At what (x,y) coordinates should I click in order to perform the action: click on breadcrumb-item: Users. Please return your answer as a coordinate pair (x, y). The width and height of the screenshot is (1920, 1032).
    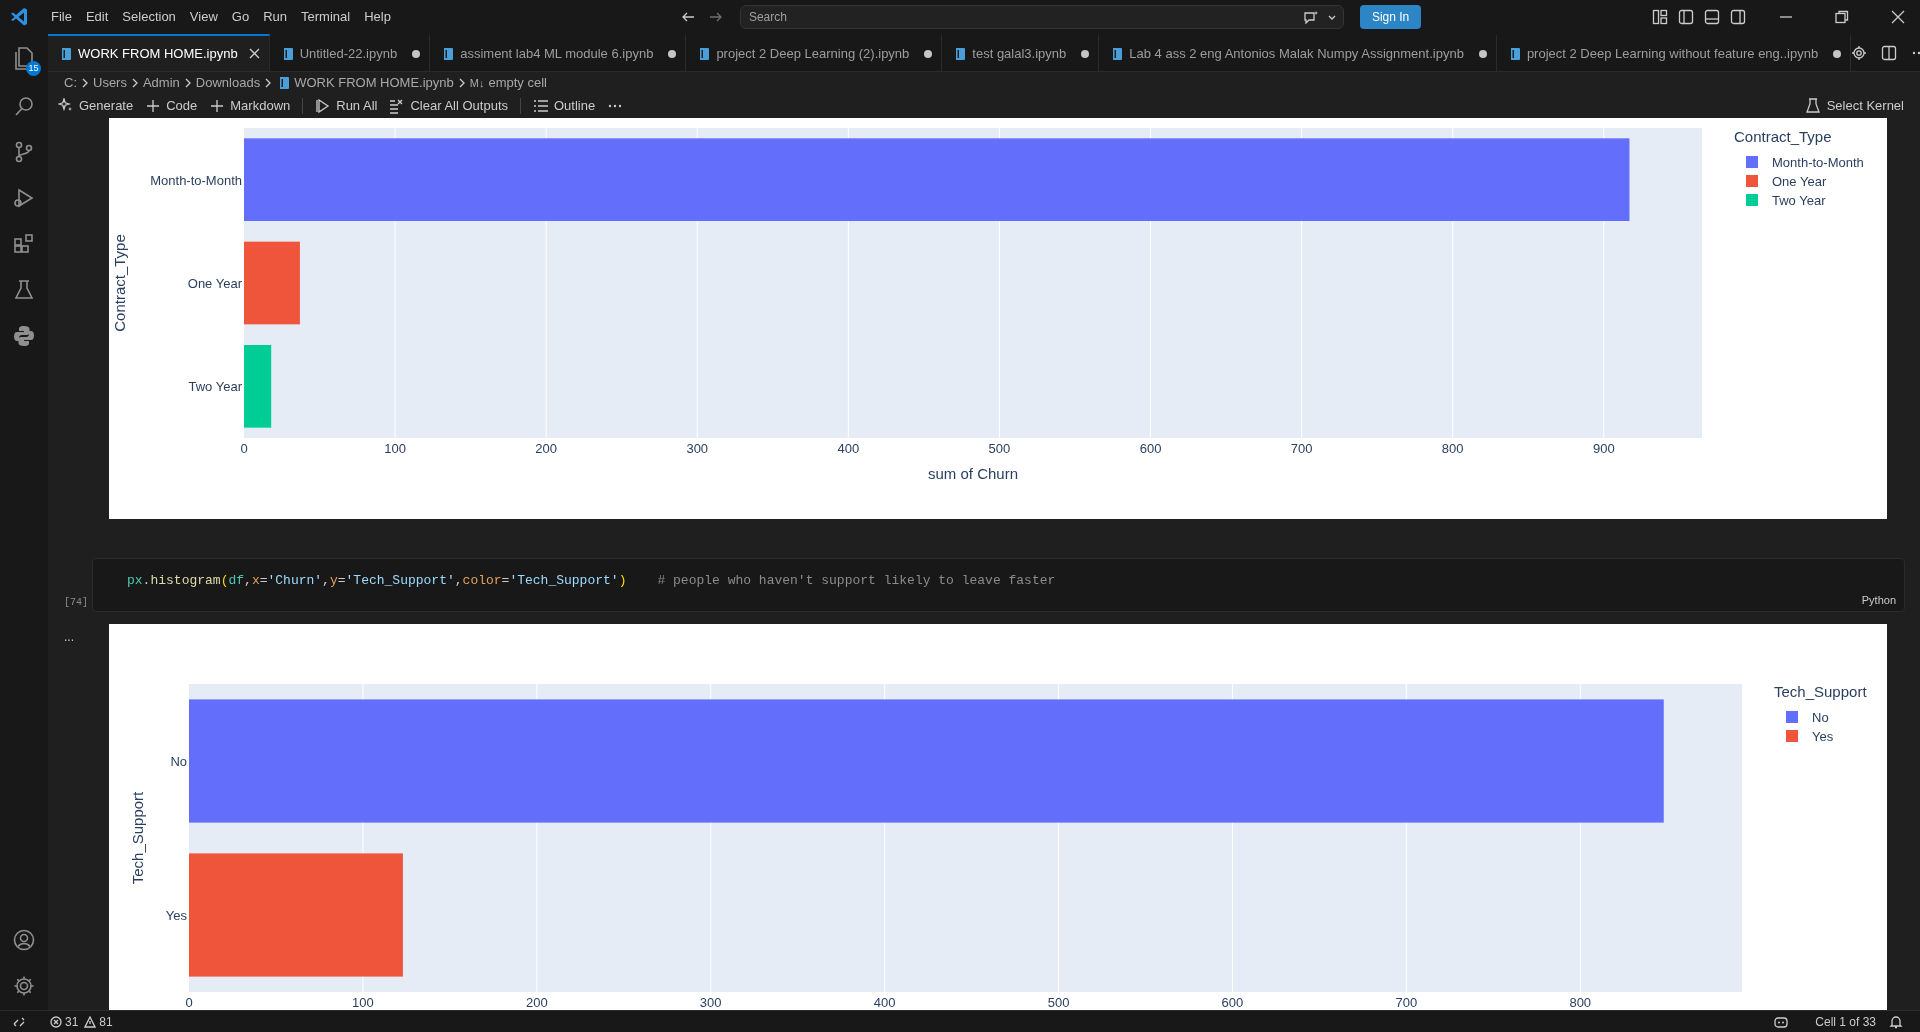
    Looking at the image, I should click on (110, 83).